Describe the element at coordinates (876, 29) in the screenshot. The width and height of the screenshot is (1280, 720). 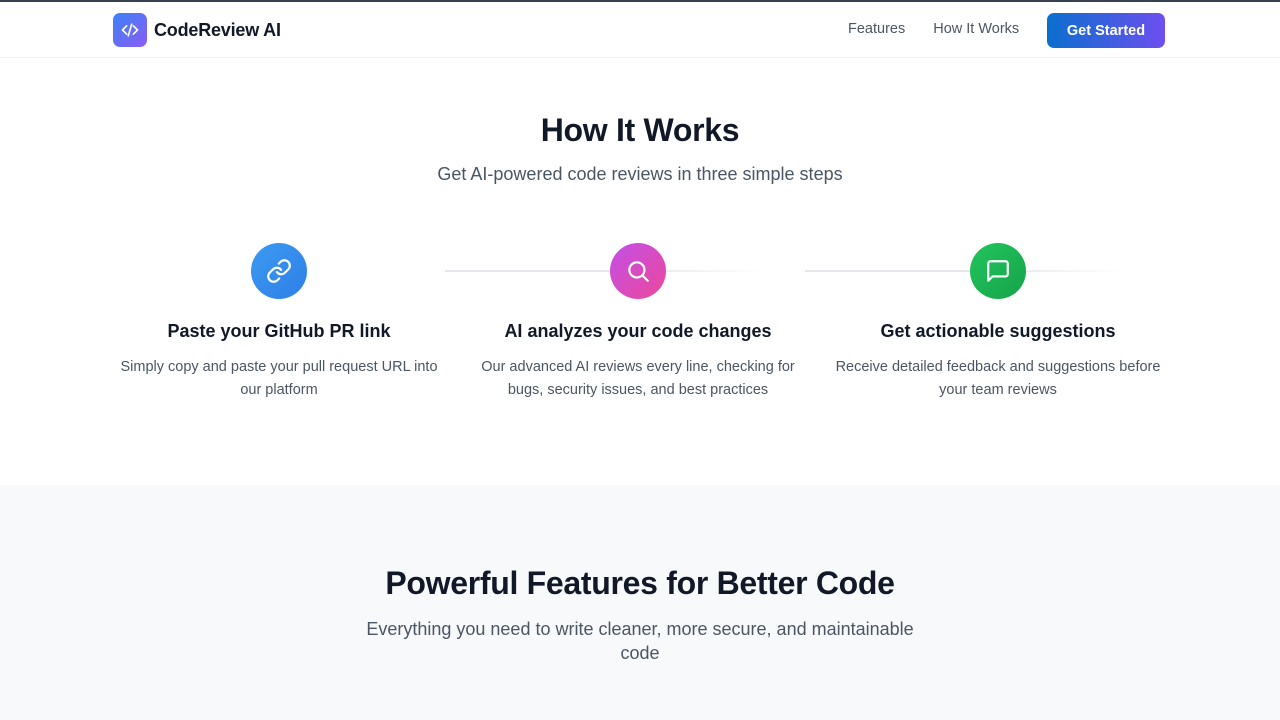
I see `nav-link-features: Features` at that location.